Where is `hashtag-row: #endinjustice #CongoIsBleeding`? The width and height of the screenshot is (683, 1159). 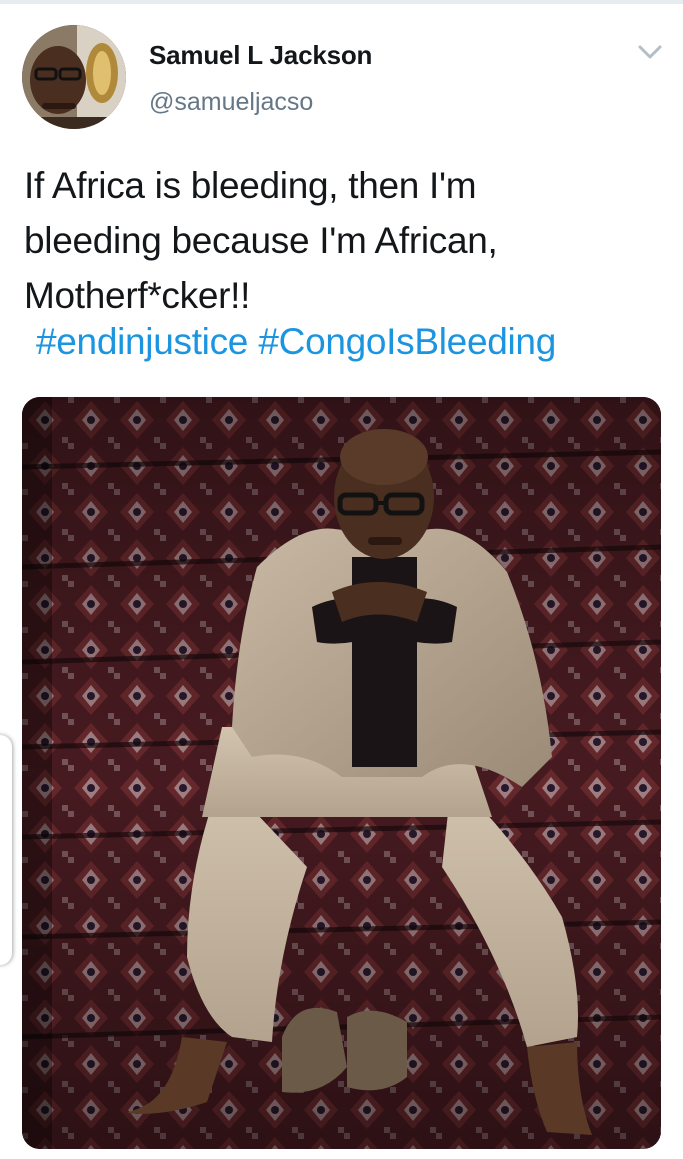 hashtag-row: #endinjustice #CongoIsBleeding is located at coordinates (296, 341).